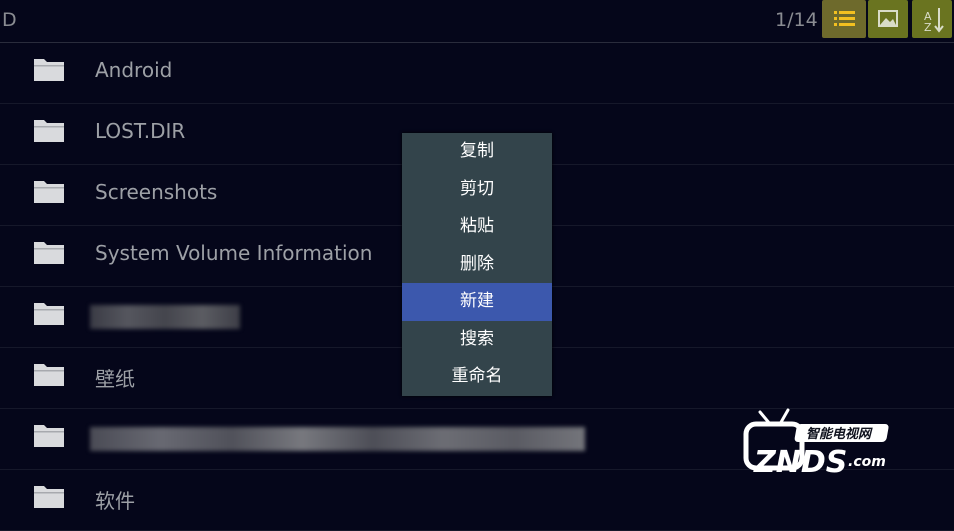  Describe the element at coordinates (867, 462) in the screenshot. I see `watermark-domain-text: .com` at that location.